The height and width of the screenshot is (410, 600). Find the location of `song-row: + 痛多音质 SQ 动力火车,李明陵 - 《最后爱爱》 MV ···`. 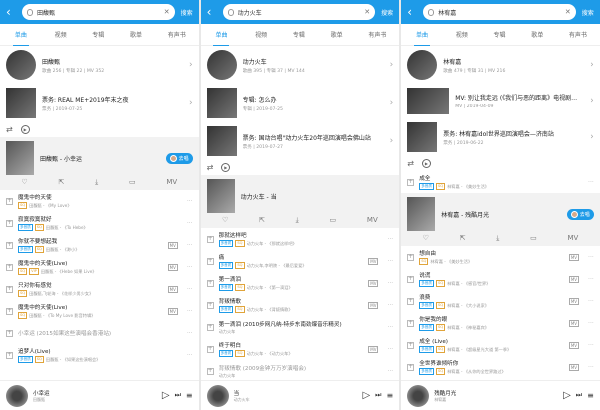

song-row: + 痛多音质 SQ 动力火车,李明陵 - 《最后爱爱》 MV ··· is located at coordinates (300, 261).